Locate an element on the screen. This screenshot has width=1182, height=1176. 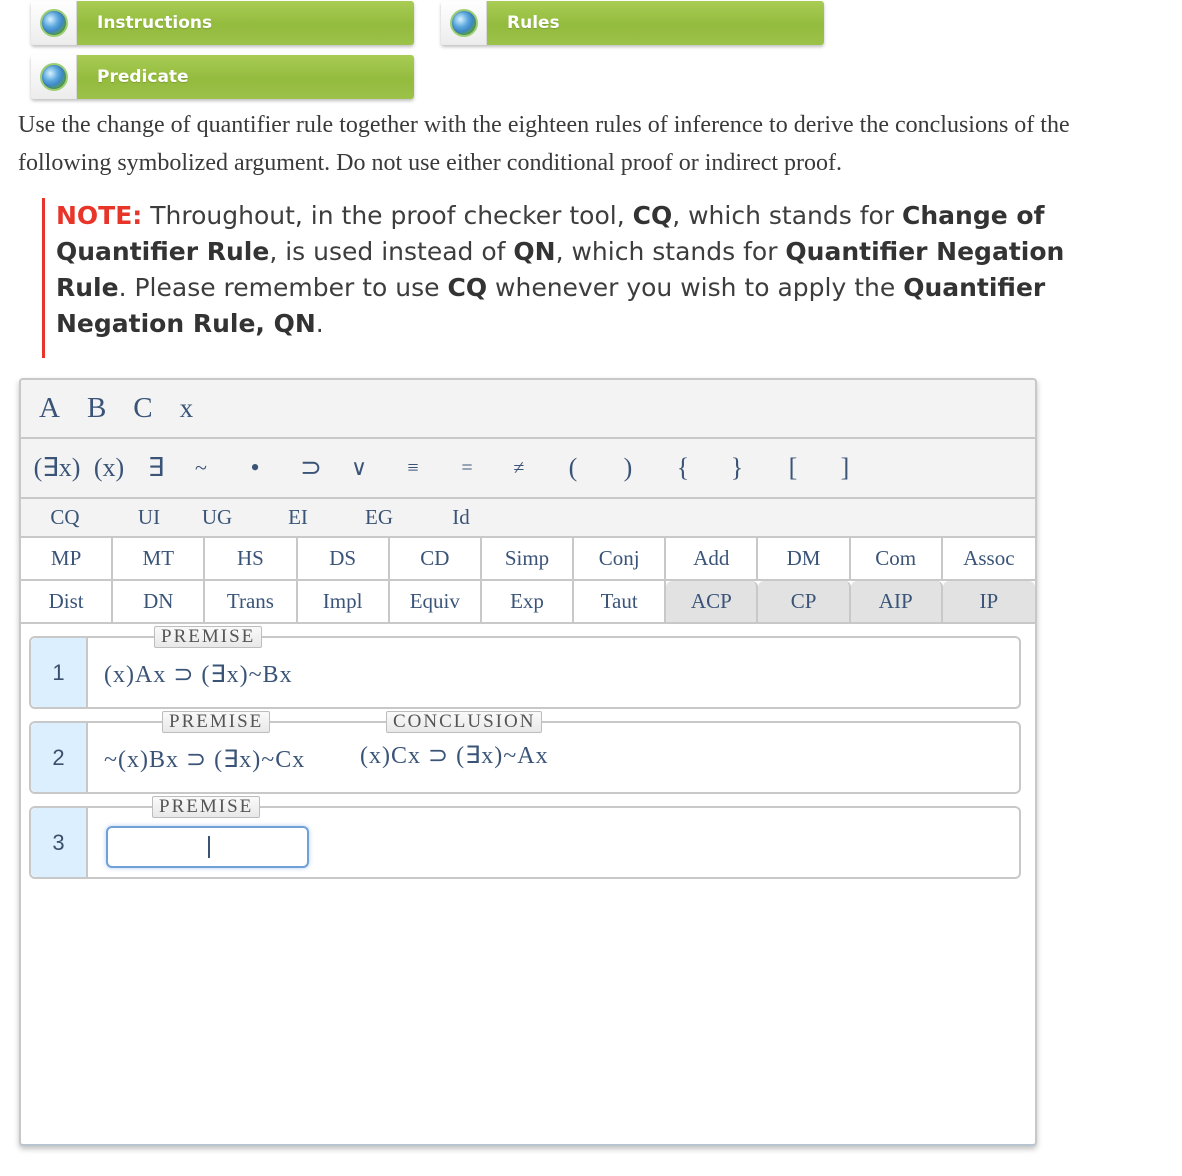
conclusion-tag: CONCLUSION is located at coordinates (464, 722).